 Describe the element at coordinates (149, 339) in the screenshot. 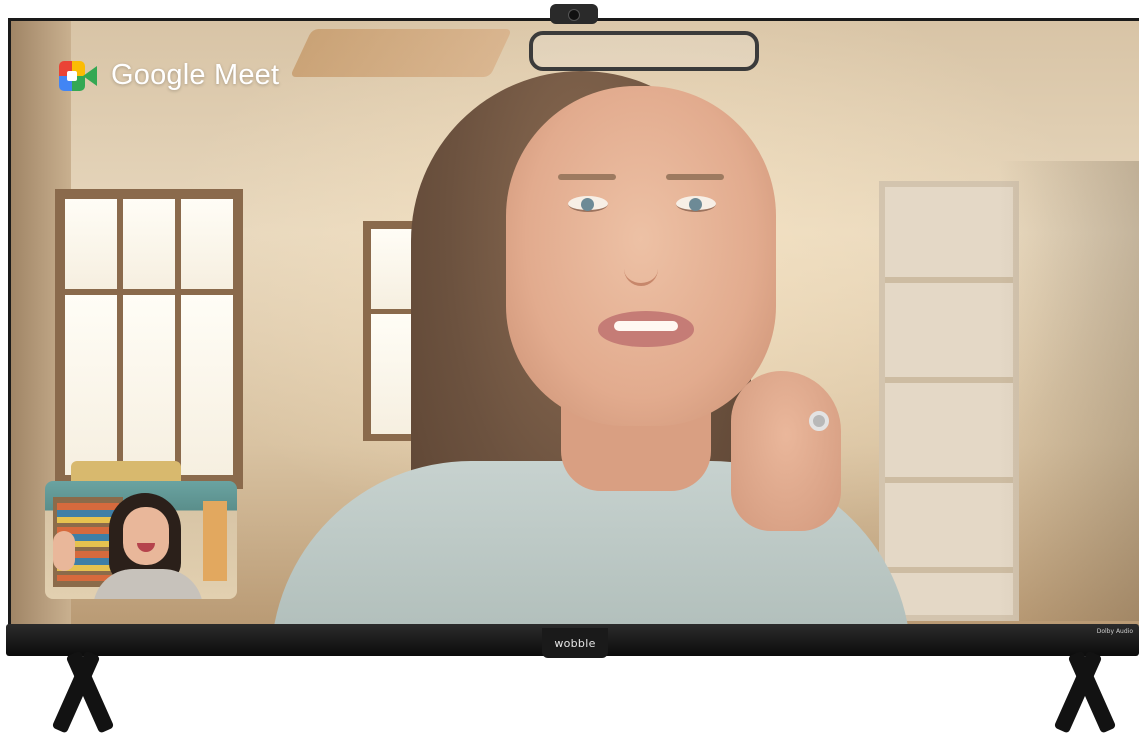

I see `room-window-left` at that location.